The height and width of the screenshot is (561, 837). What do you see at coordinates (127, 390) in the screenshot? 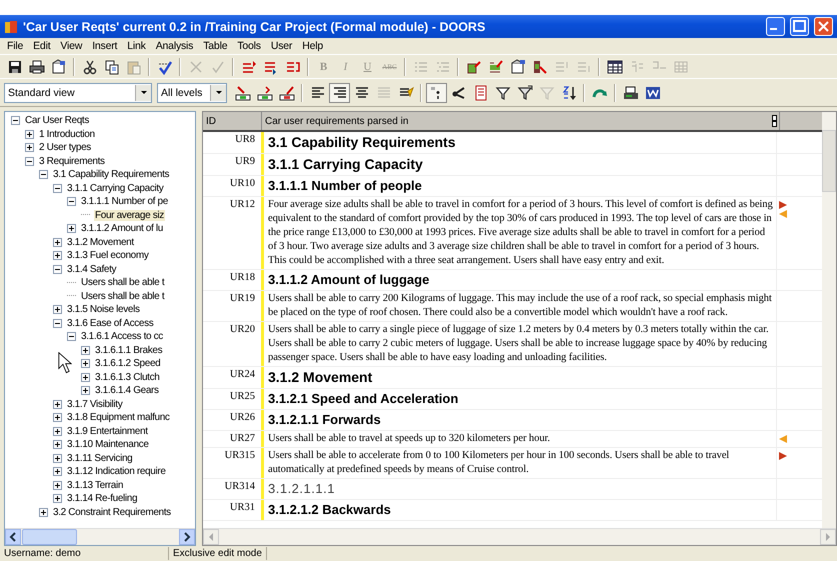
I see `tree-item: 3.1.6.1.4 Gears` at bounding box center [127, 390].